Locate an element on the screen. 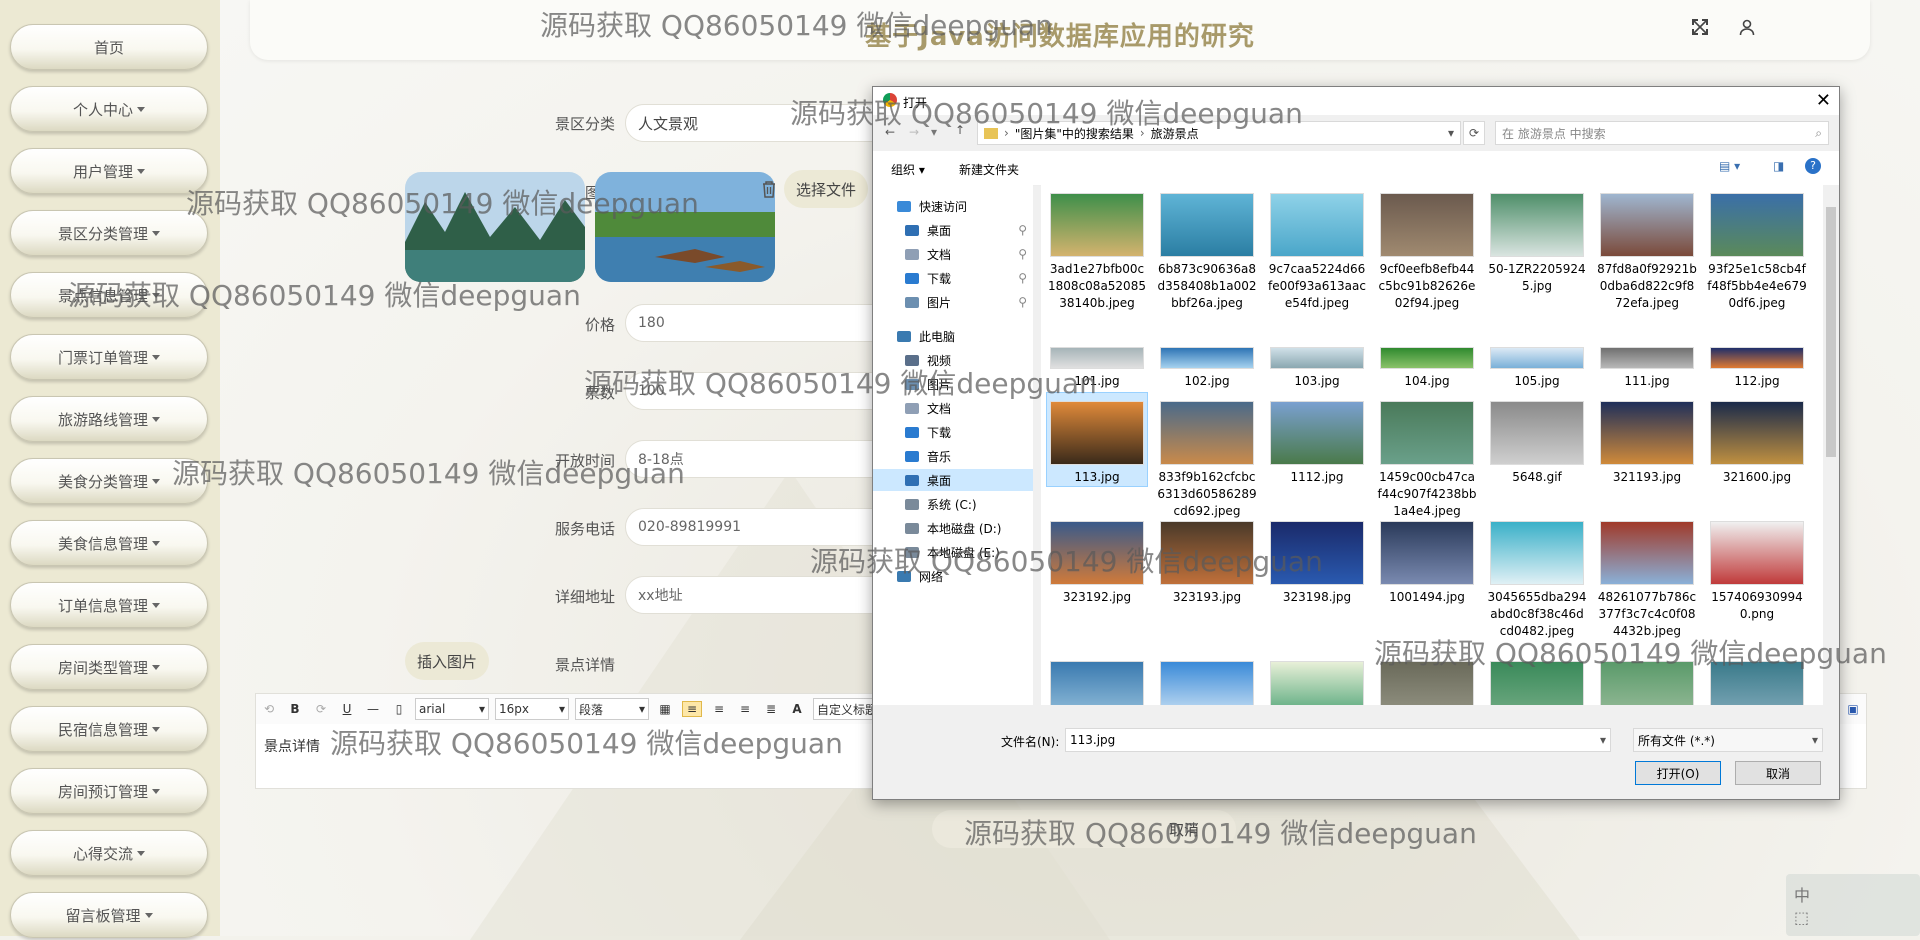 This screenshot has height=940, width=1920. help-icon: ? is located at coordinates (1813, 166).